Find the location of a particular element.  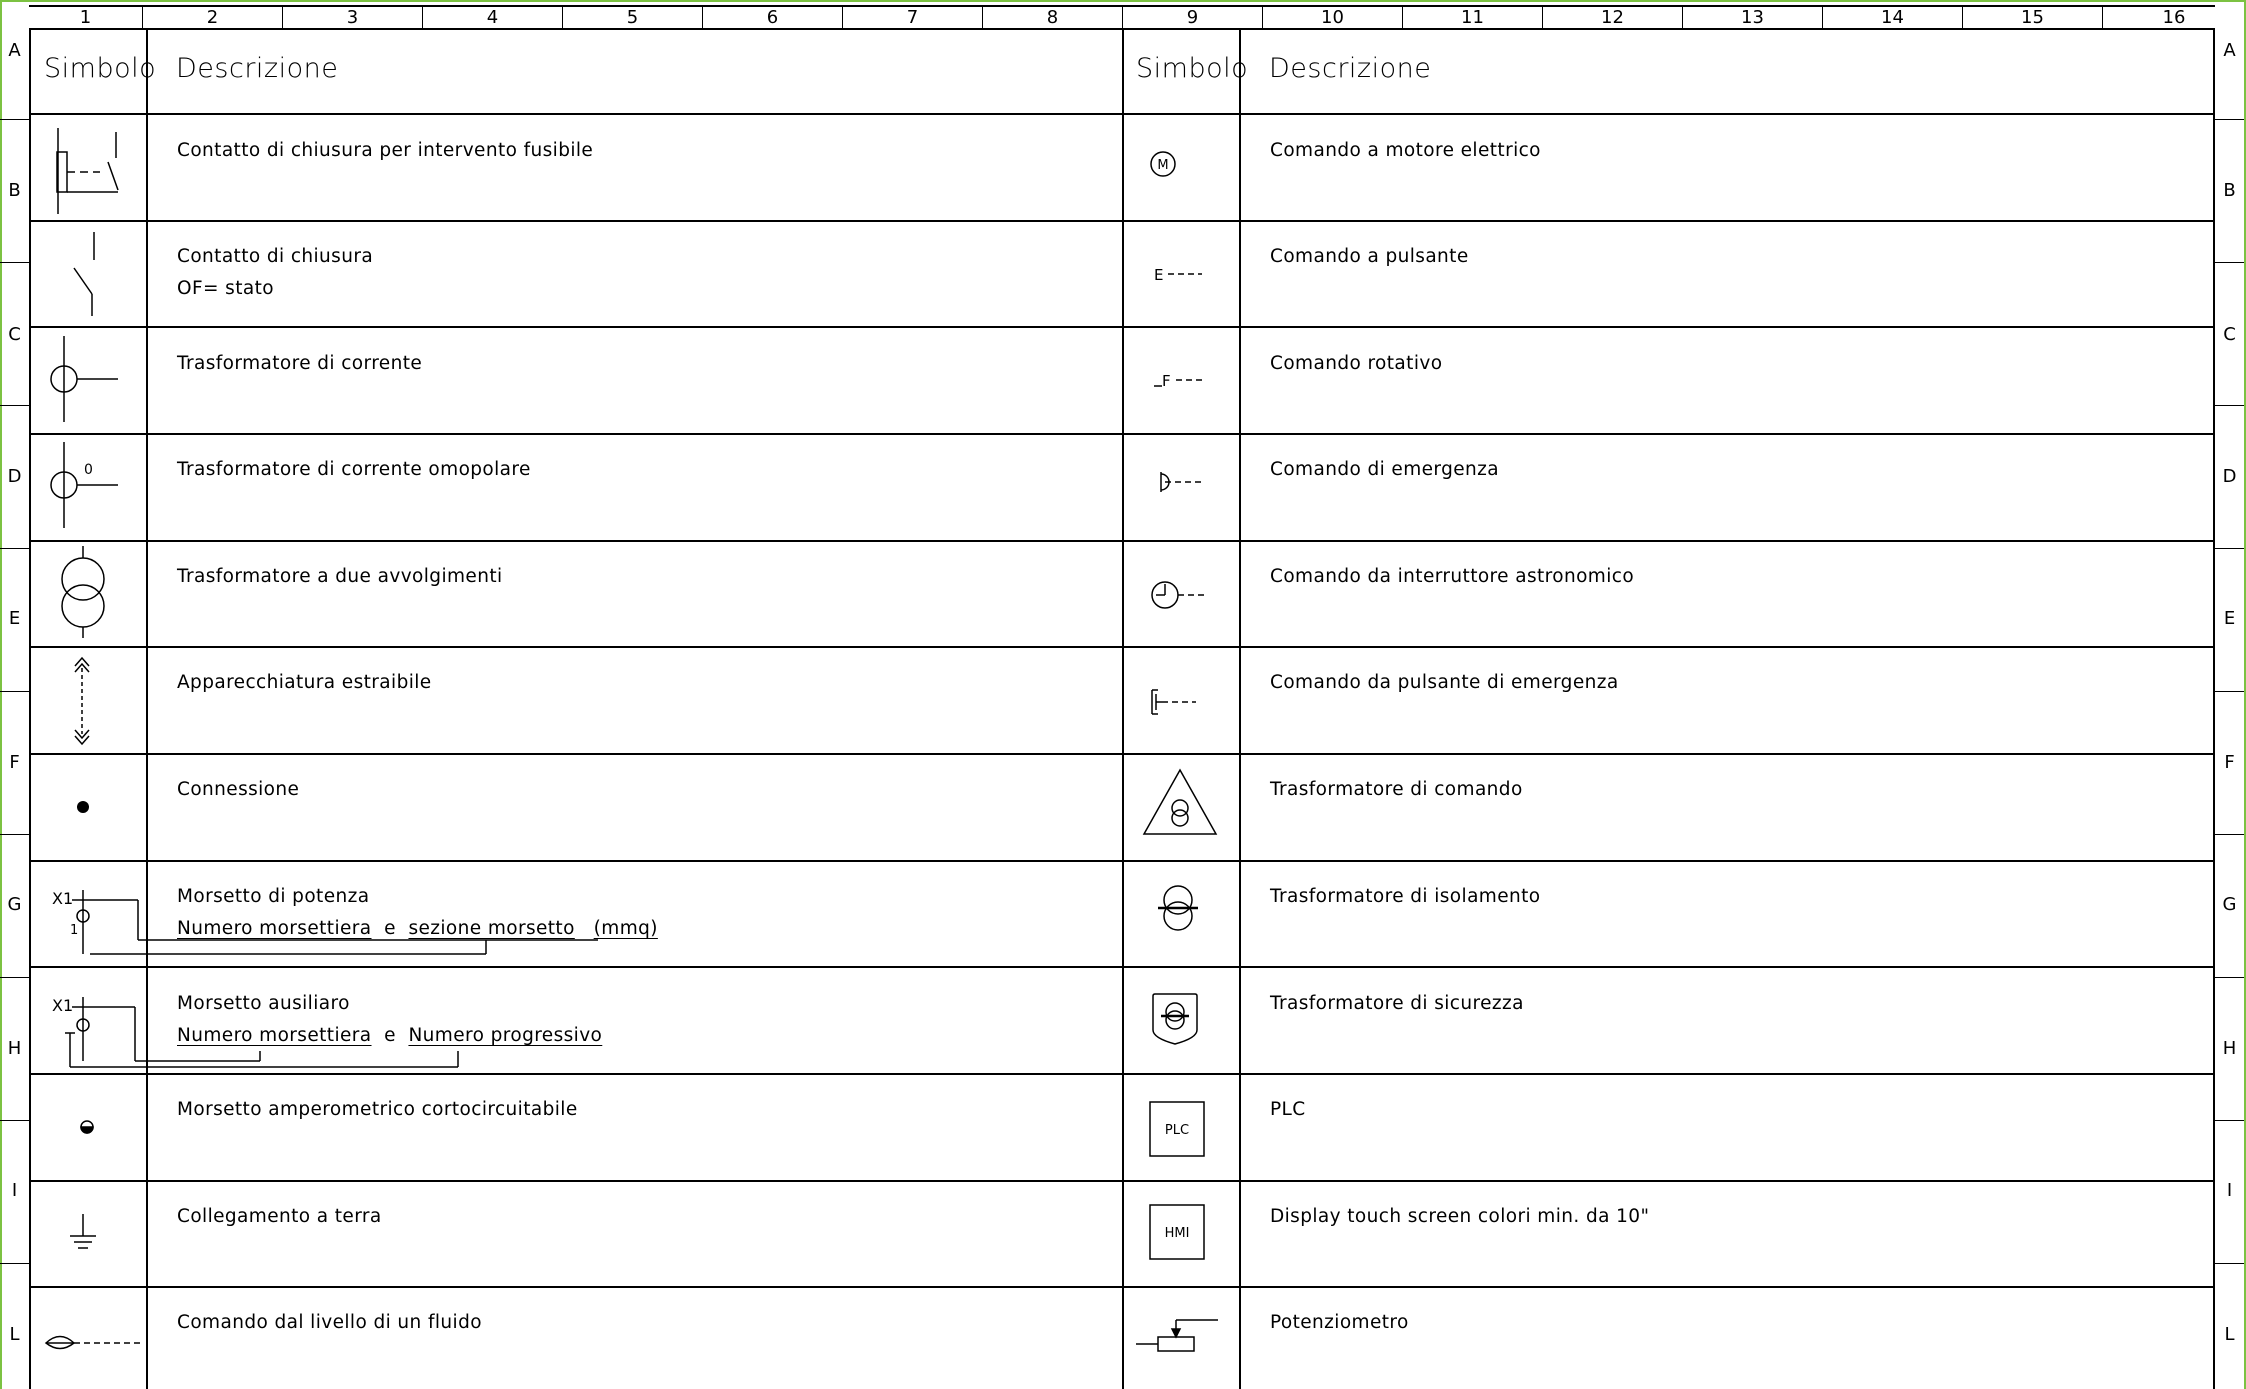

left-desc-1: Contatto di chiusura OF= stato is located at coordinates (275, 273).